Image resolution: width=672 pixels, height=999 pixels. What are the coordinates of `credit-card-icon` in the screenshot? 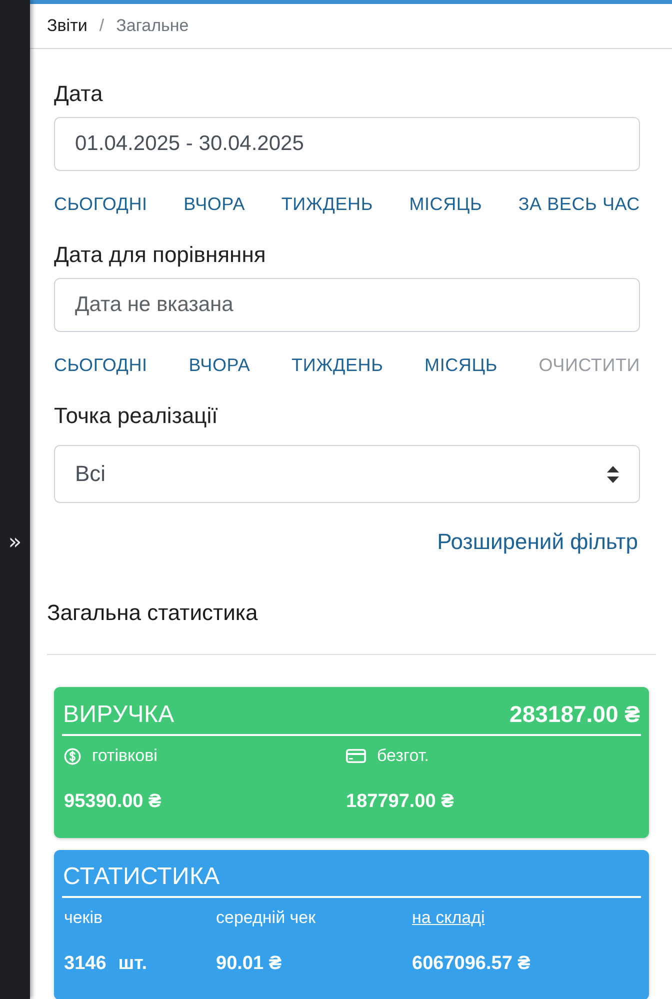 It's located at (356, 756).